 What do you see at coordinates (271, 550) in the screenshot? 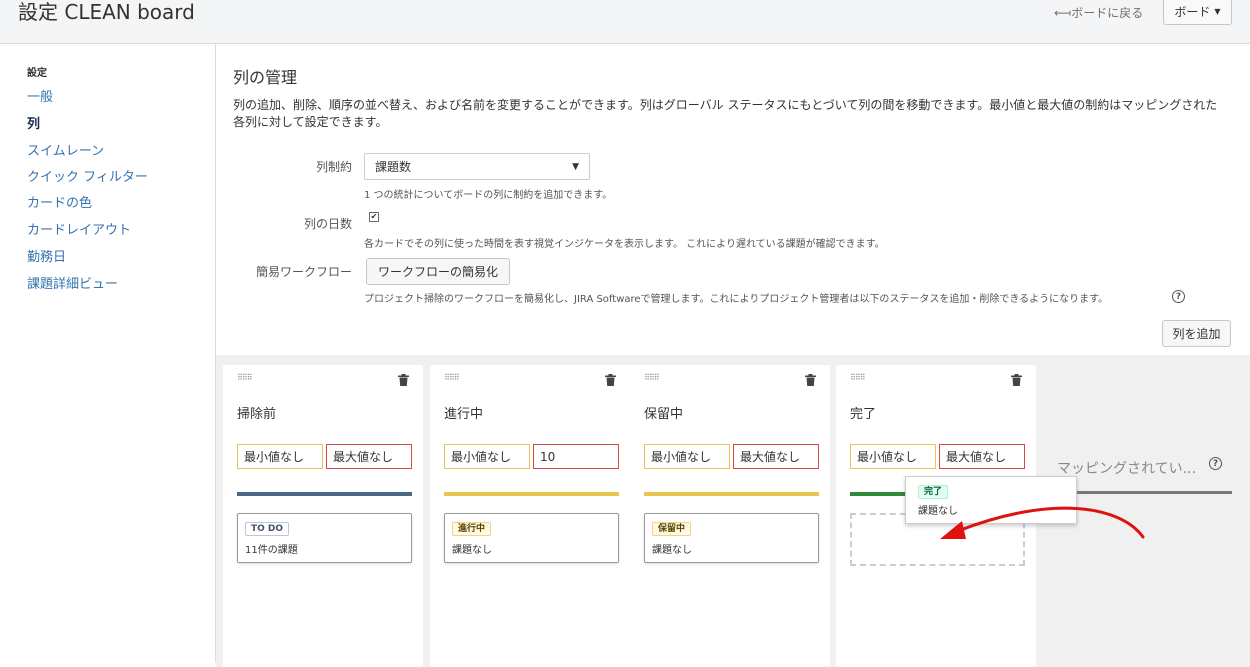
I see `issue-count: 11件の課題` at bounding box center [271, 550].